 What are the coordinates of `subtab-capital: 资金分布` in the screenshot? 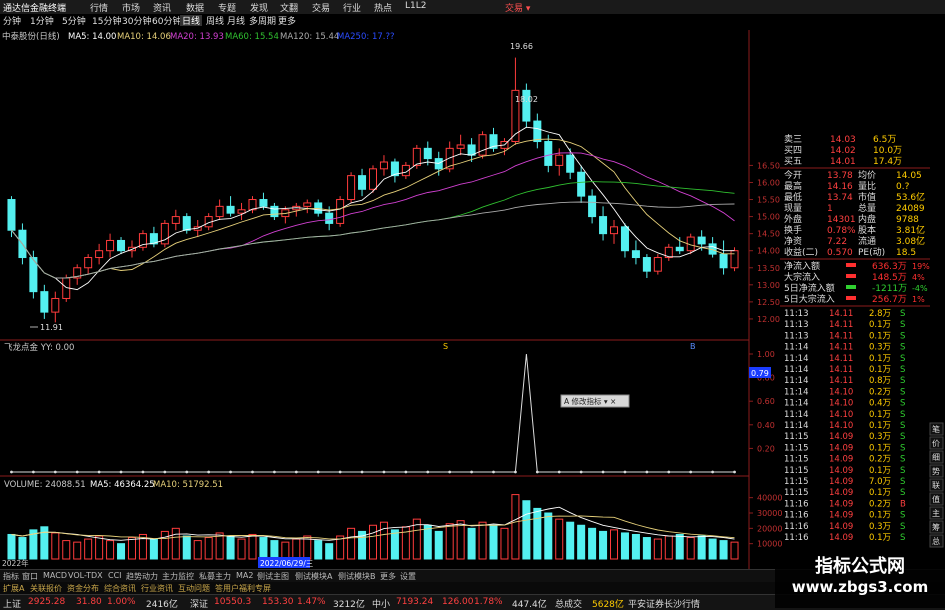 It's located at (83, 588).